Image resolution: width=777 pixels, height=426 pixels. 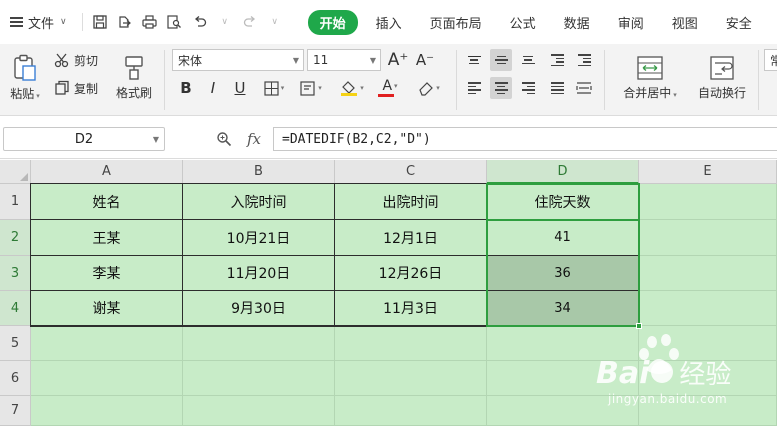 I want to click on save-icon, so click(x=100, y=22).